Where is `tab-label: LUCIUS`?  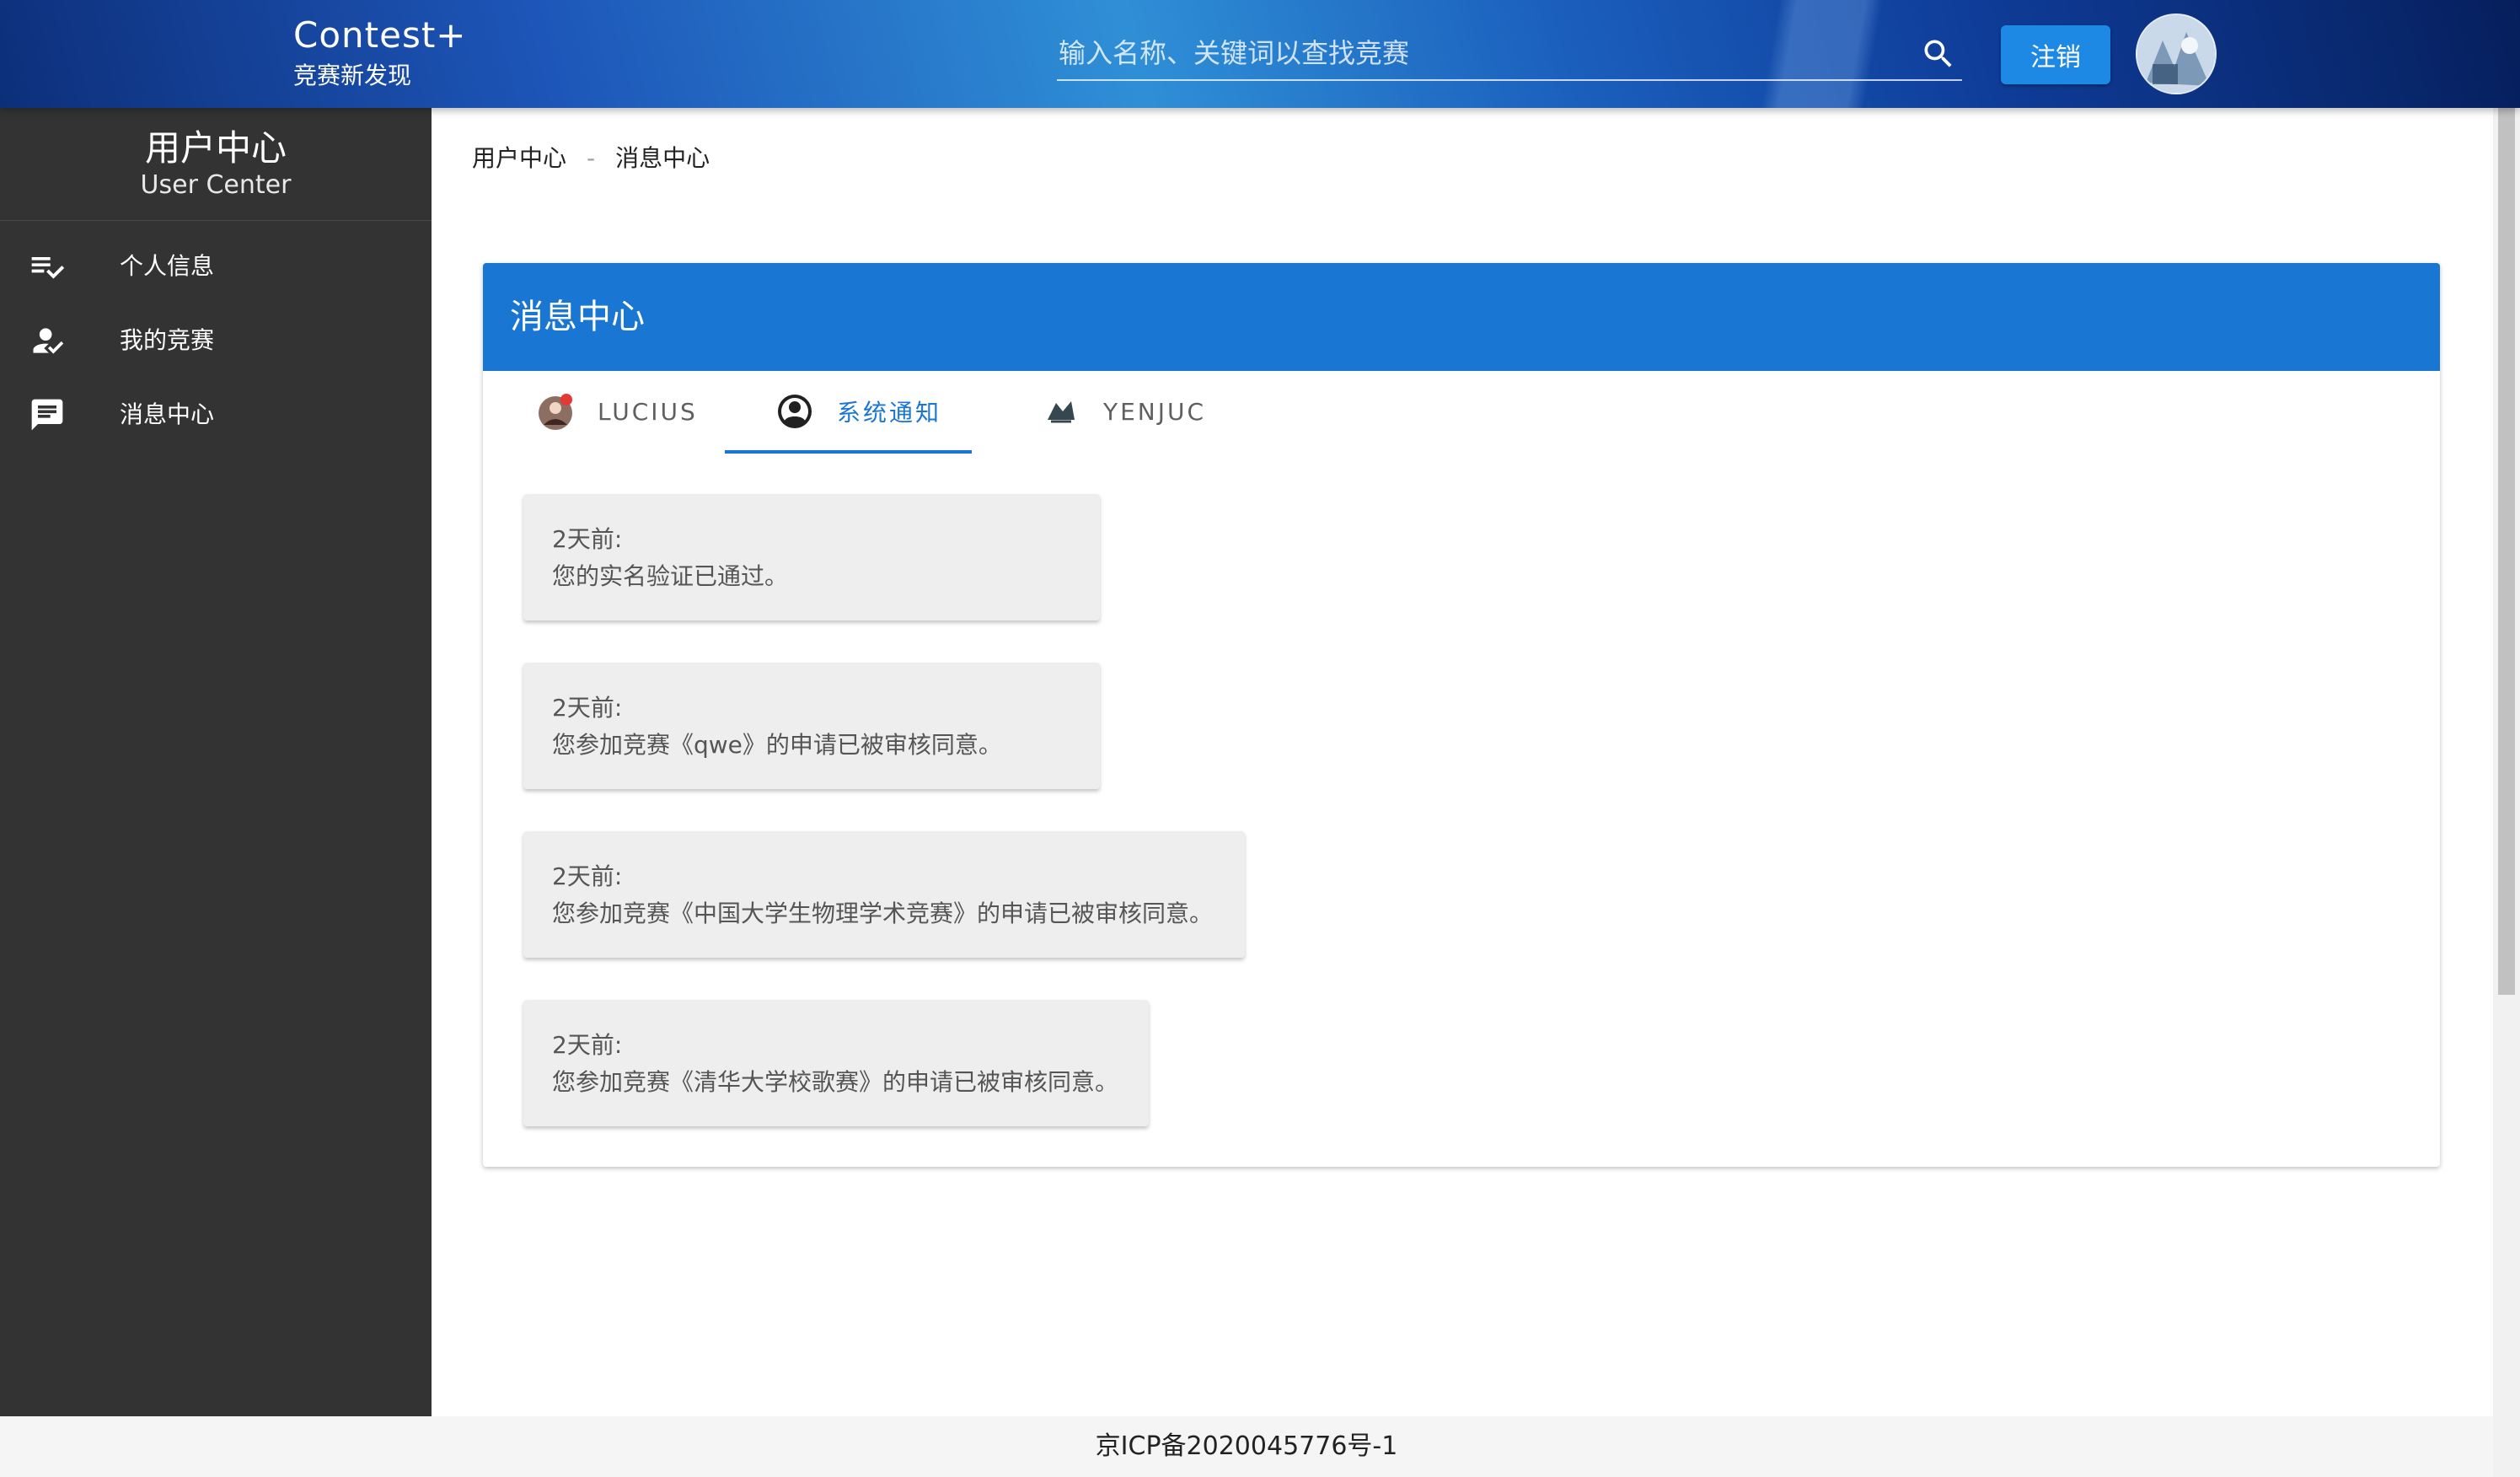 tab-label: LUCIUS is located at coordinates (648, 411).